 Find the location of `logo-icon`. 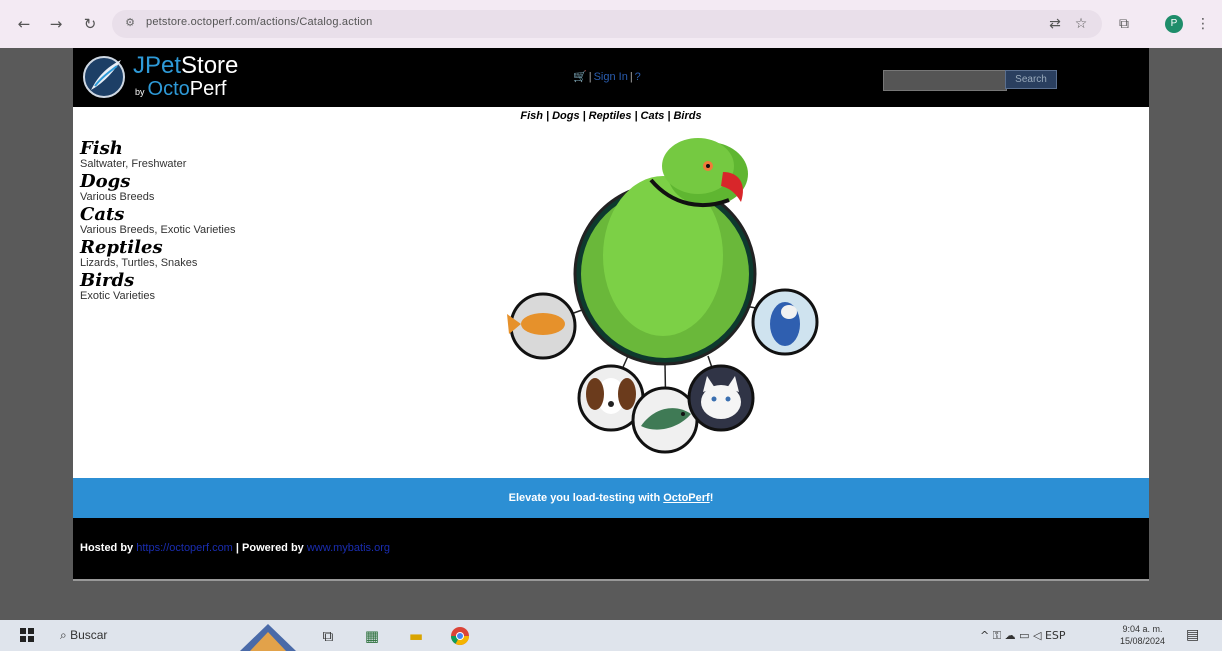

logo-icon is located at coordinates (104, 77).